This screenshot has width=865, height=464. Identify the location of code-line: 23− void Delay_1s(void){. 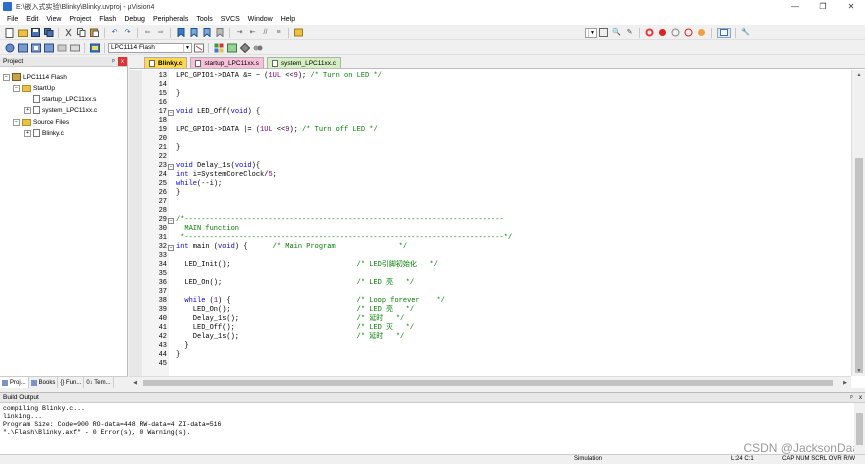
(490, 166).